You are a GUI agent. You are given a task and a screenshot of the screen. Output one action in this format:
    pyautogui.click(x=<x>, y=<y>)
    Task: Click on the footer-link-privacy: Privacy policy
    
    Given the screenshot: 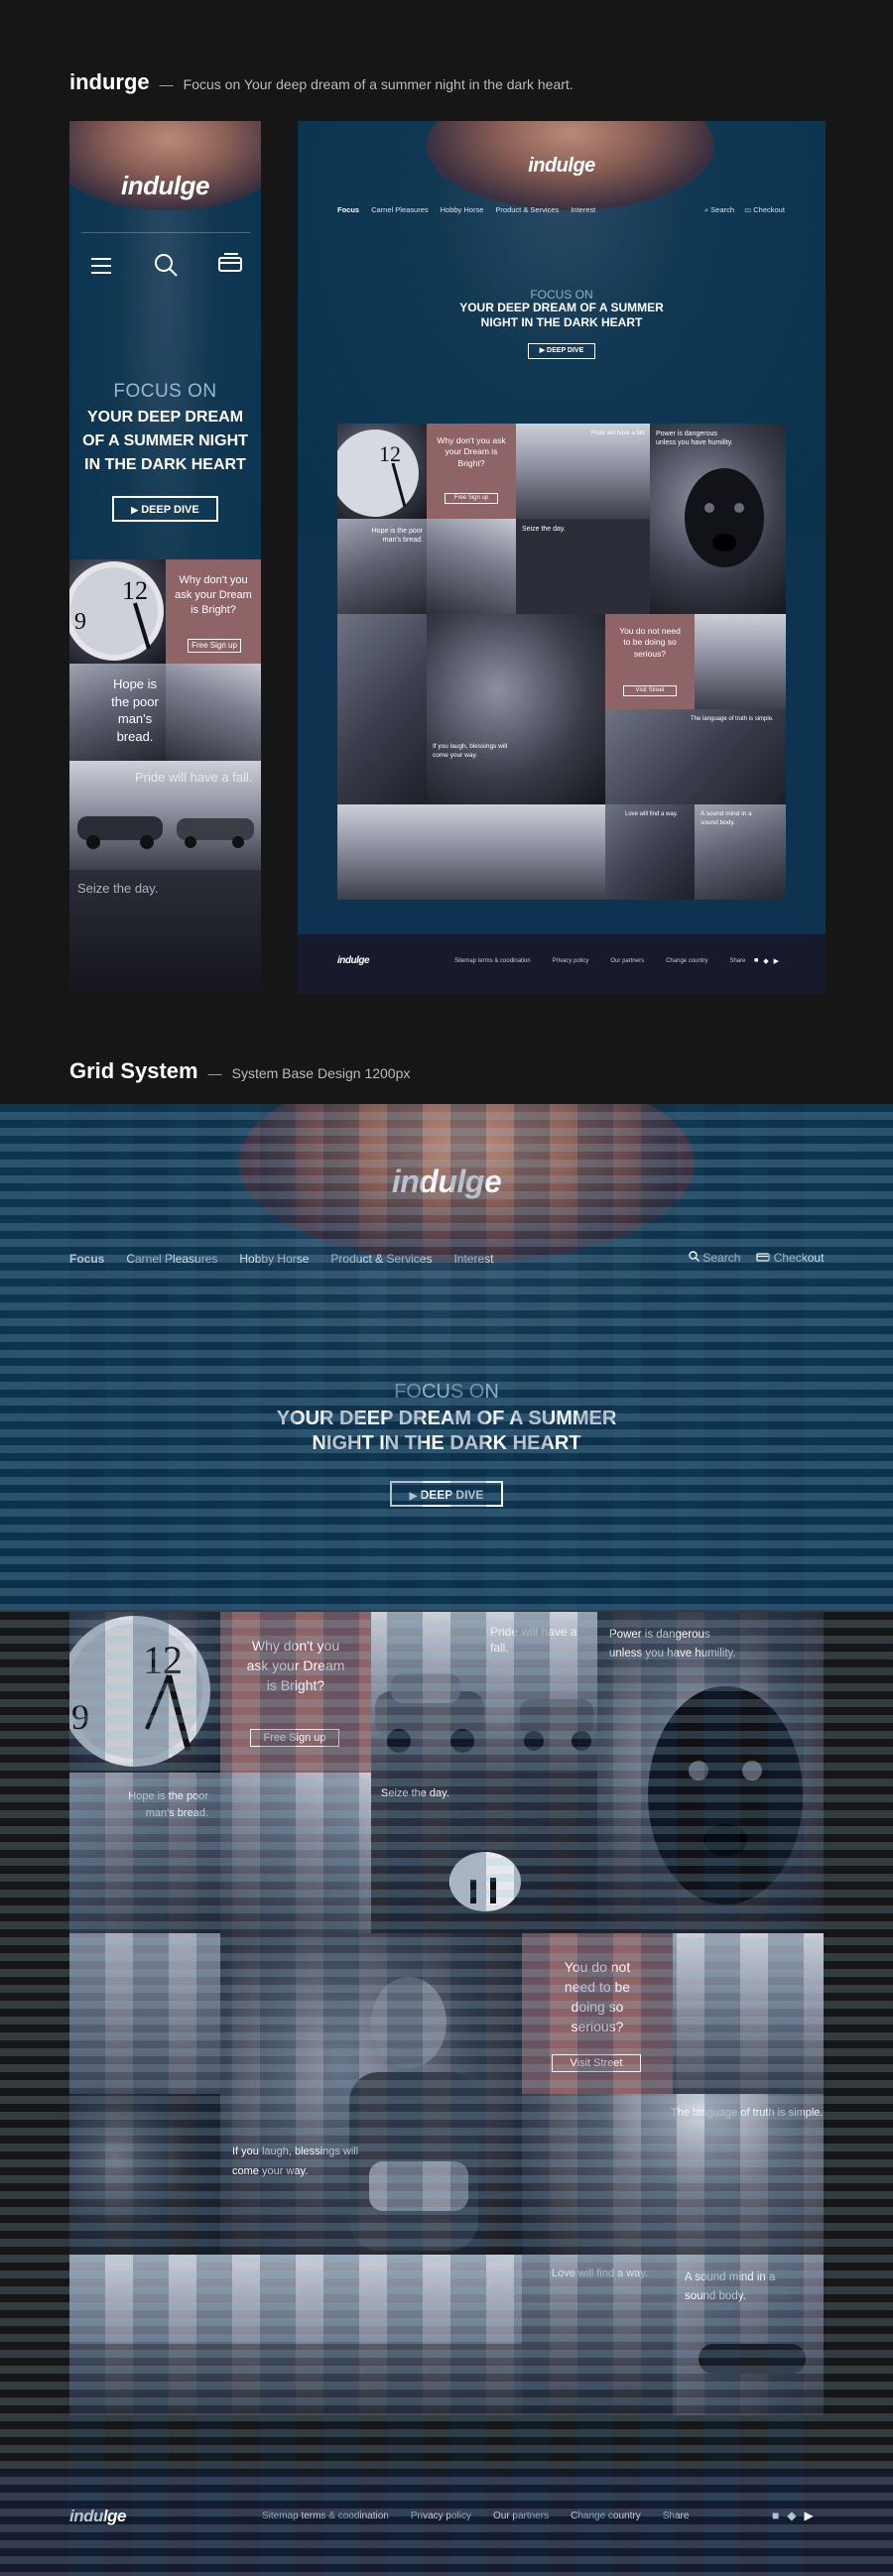 What is the action you would take?
    pyautogui.click(x=571, y=961)
    